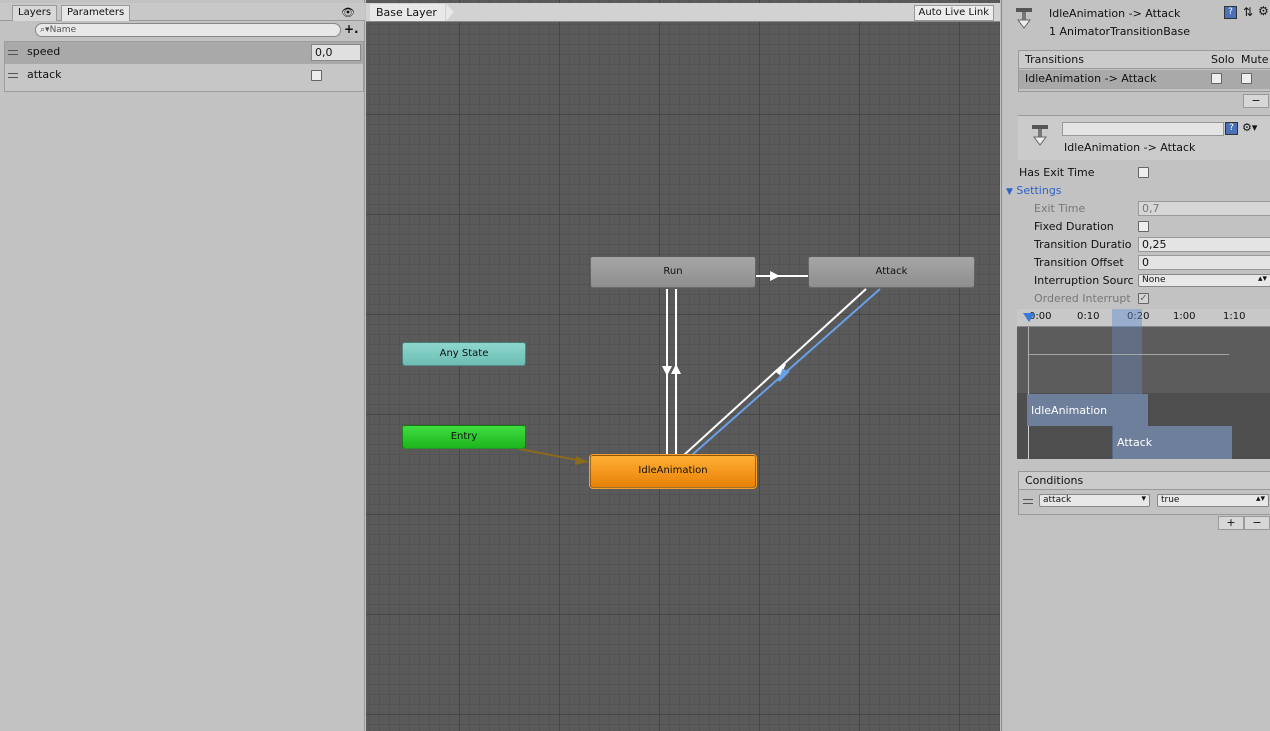  What do you see at coordinates (1143, 129) in the screenshot?
I see `transition-name-field` at bounding box center [1143, 129].